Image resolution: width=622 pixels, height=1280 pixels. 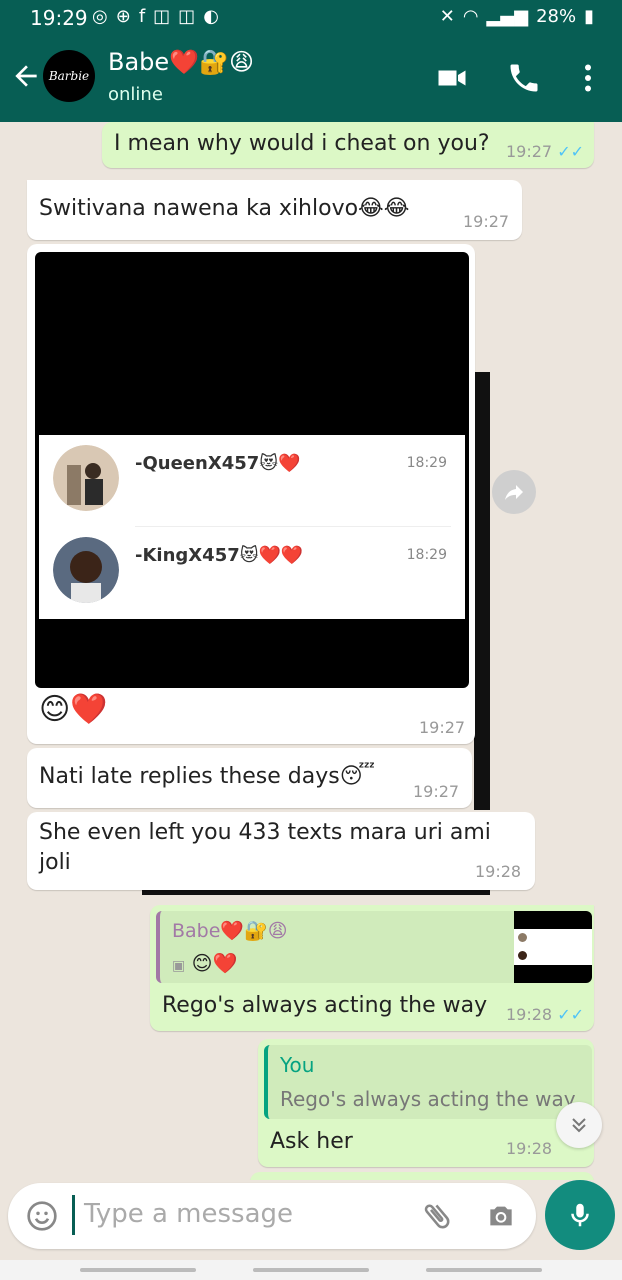 I want to click on message-composer: Type a message, so click(x=272, y=1216).